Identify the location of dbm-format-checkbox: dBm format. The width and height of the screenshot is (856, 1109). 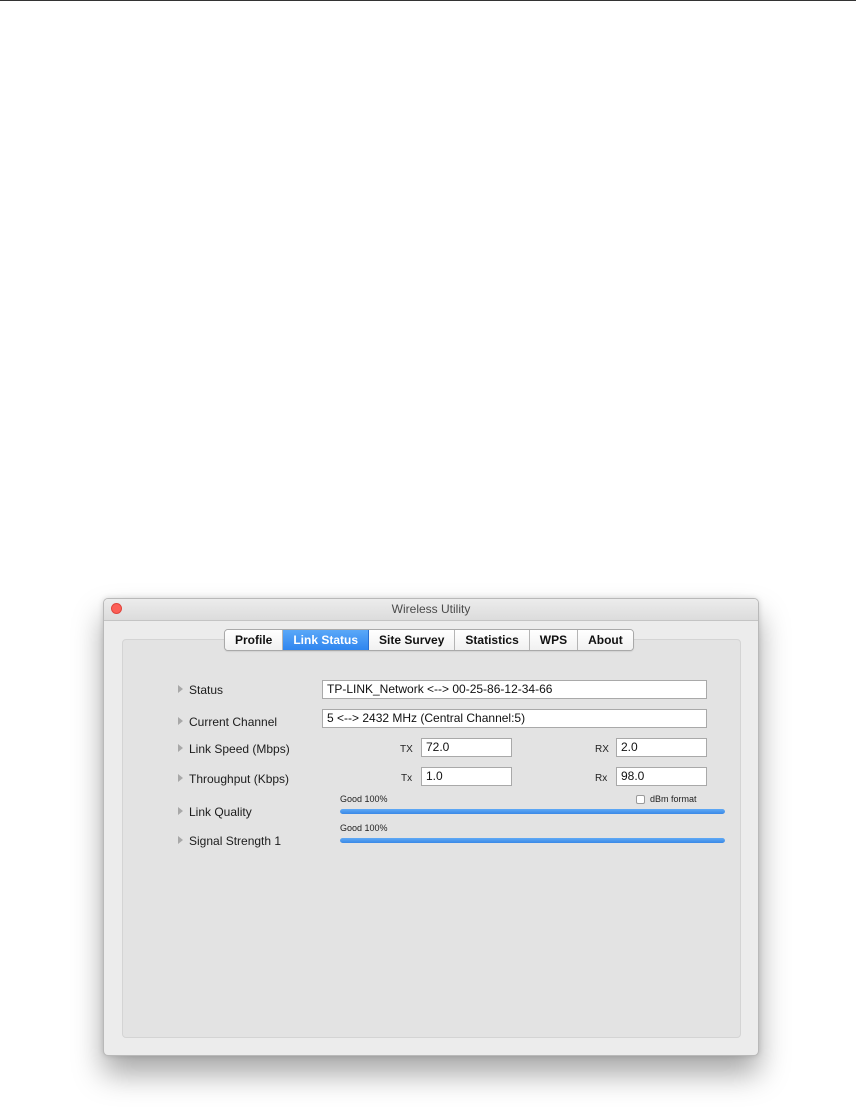
(666, 799).